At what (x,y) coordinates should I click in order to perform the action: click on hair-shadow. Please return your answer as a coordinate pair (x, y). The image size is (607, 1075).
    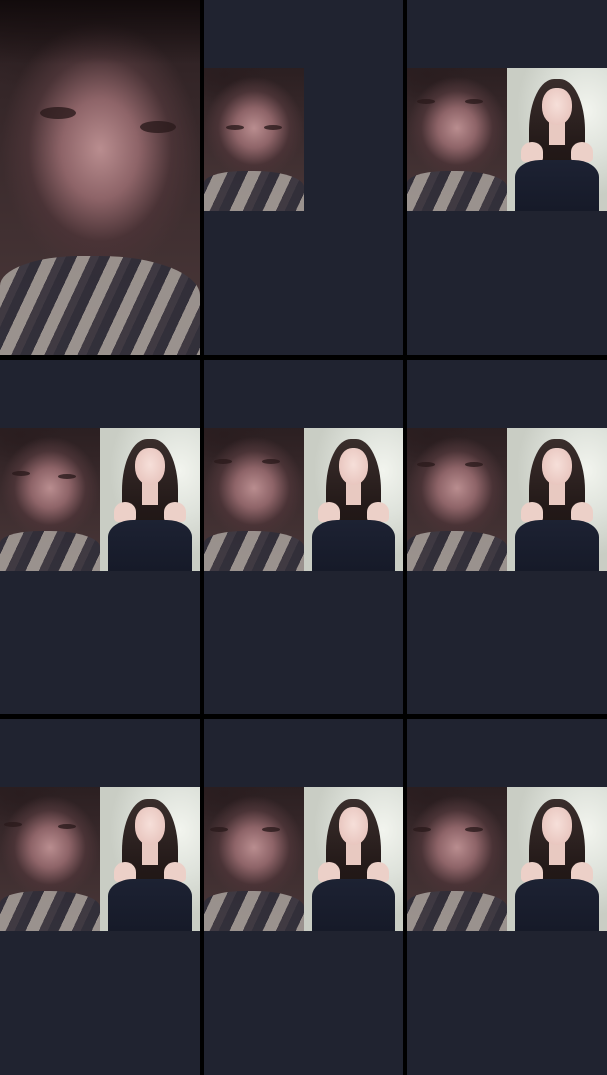
    Looking at the image, I should click on (100, 32).